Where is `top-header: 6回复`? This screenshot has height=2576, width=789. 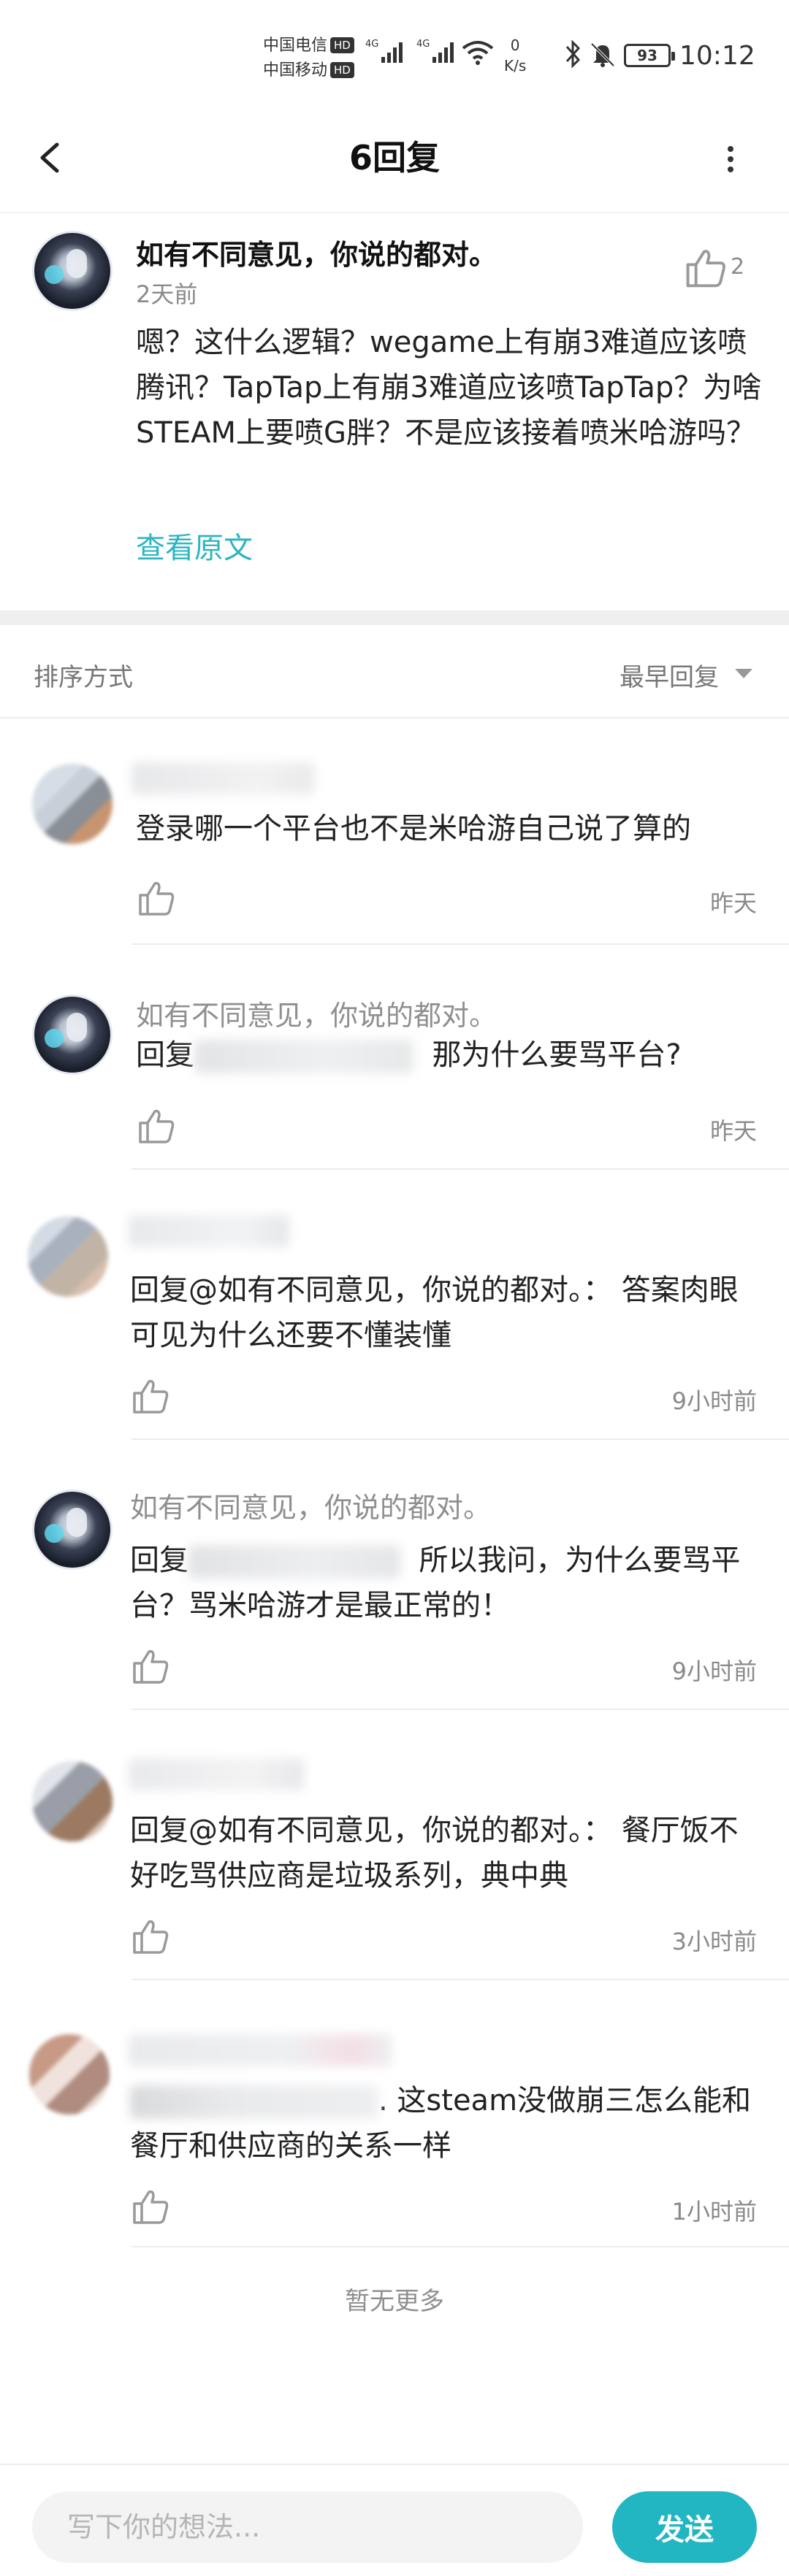
top-header: 6回复 is located at coordinates (394, 161).